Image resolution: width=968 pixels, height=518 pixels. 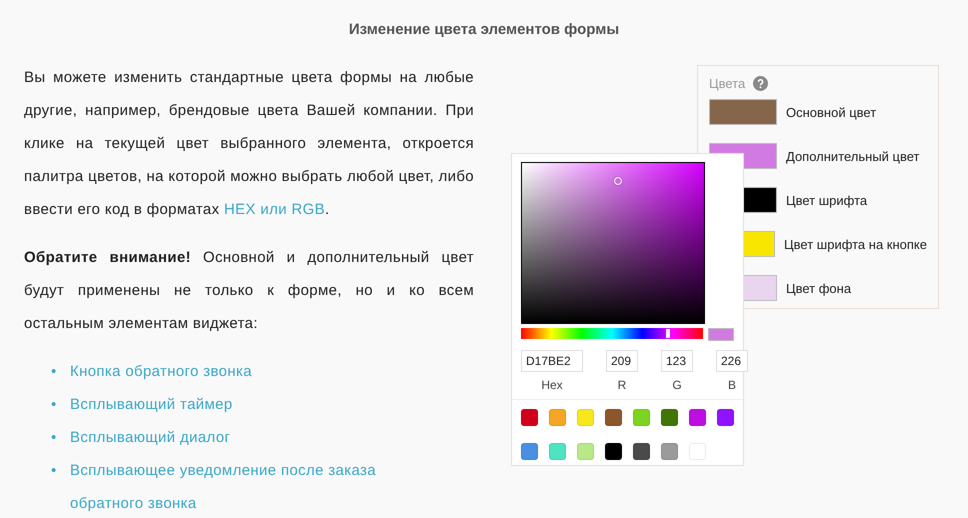 What do you see at coordinates (612, 333) in the screenshot?
I see `hue-slider` at bounding box center [612, 333].